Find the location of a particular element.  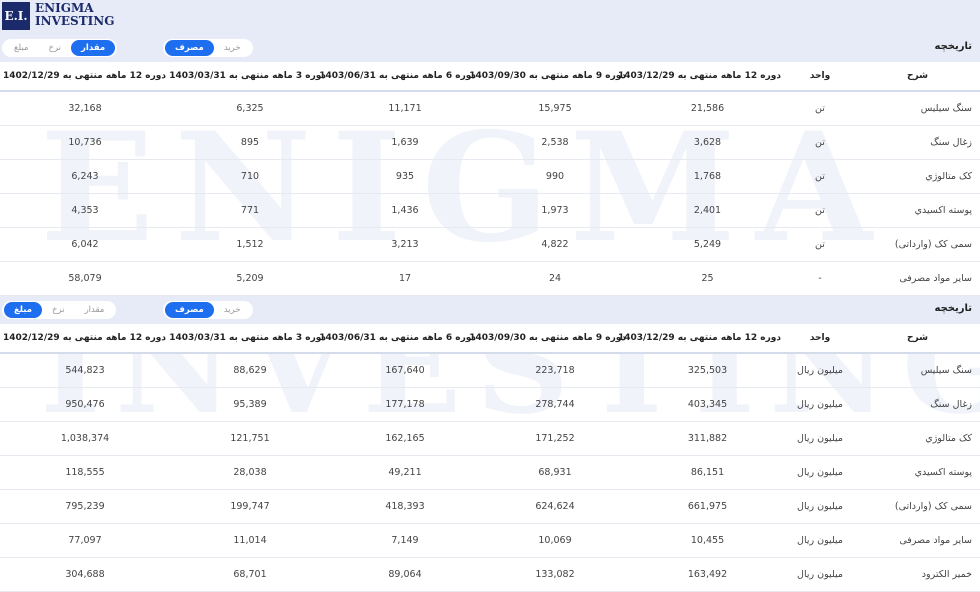

column-header-unit: واحد is located at coordinates (820, 77).